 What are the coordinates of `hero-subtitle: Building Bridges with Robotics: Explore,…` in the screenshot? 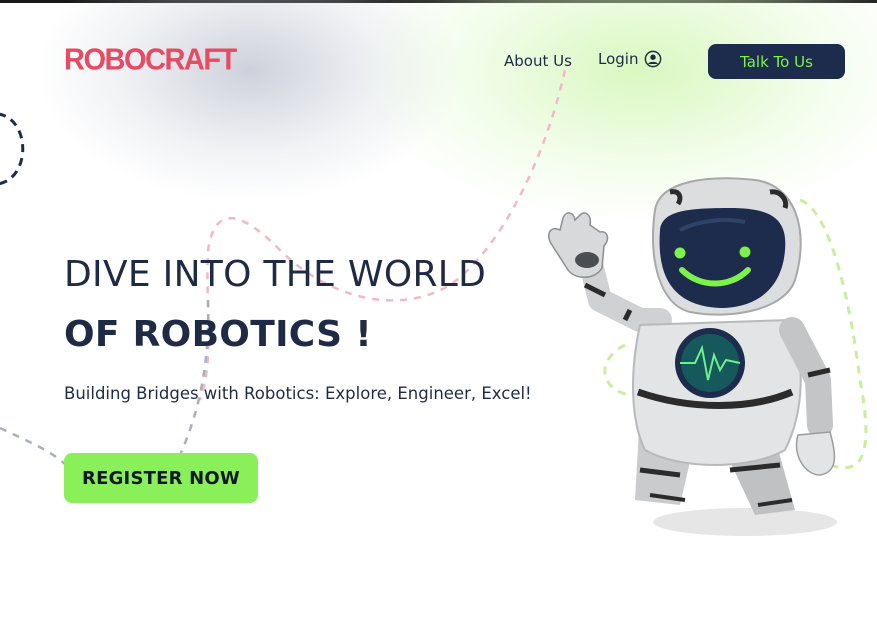 It's located at (298, 393).